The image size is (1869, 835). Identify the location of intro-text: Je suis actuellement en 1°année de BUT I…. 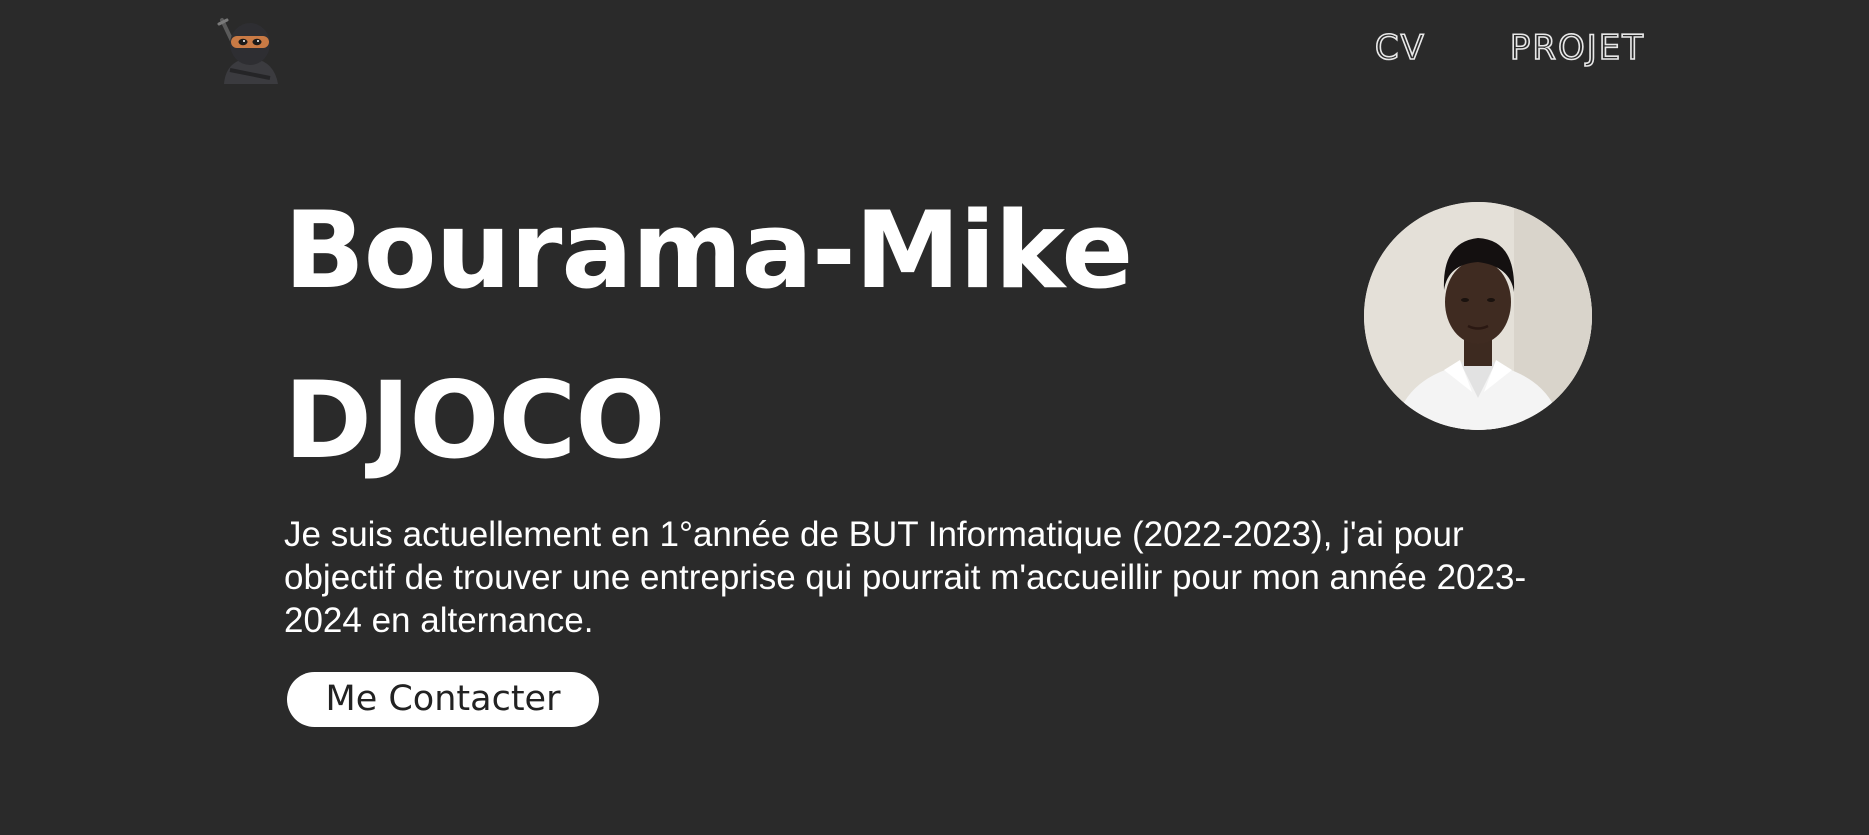
(905, 577).